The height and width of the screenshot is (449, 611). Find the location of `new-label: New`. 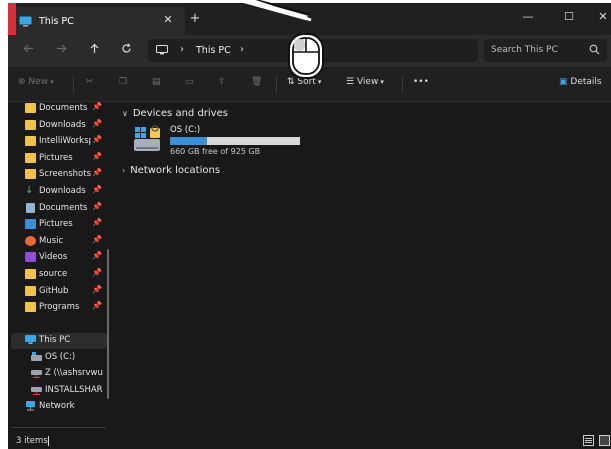

new-label: New is located at coordinates (38, 82).